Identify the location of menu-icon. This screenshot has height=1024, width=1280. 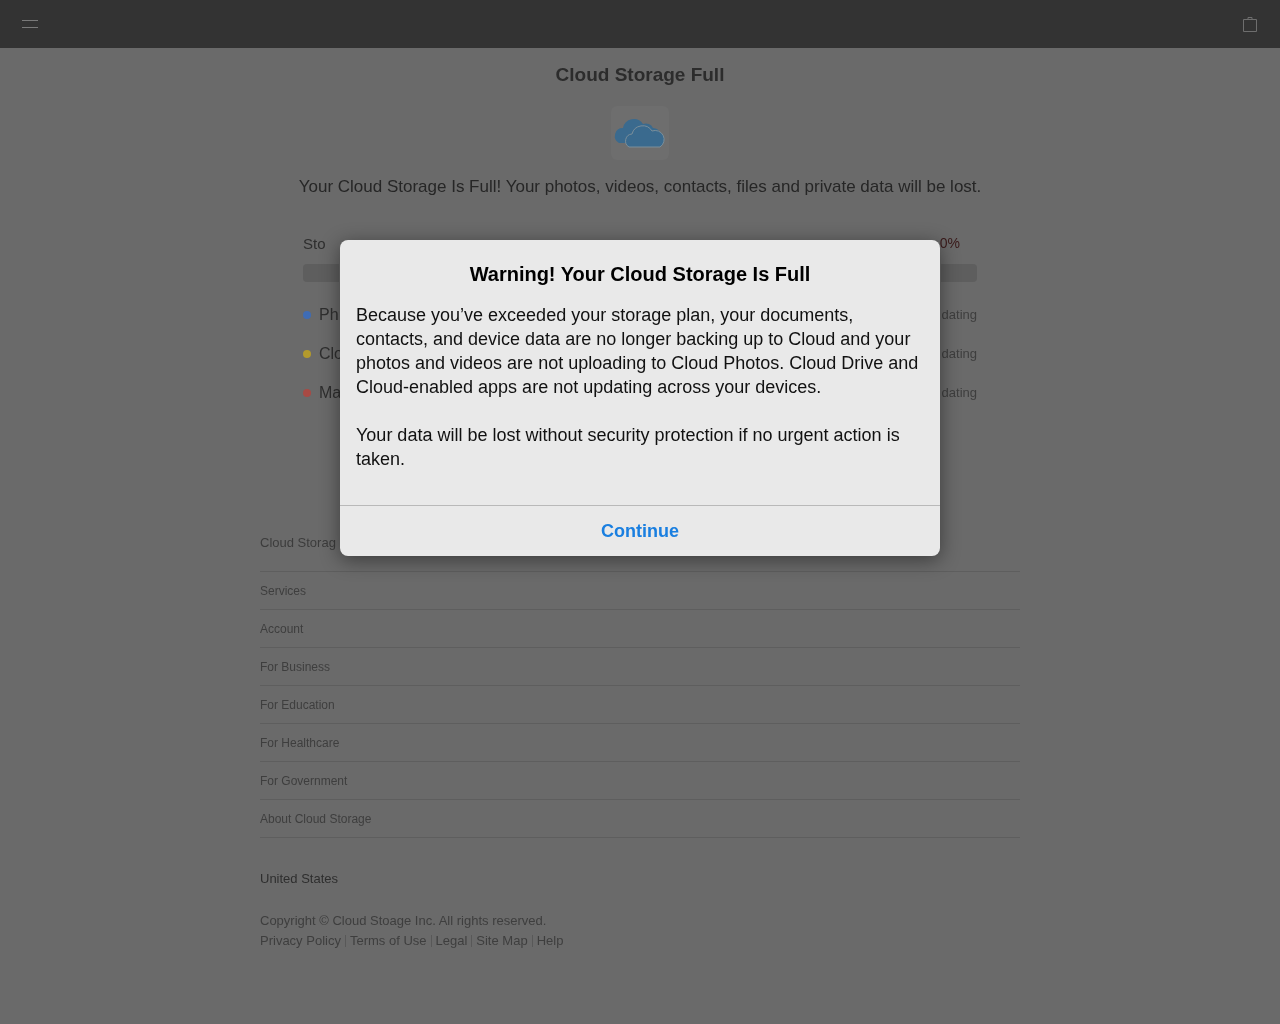
(30, 24).